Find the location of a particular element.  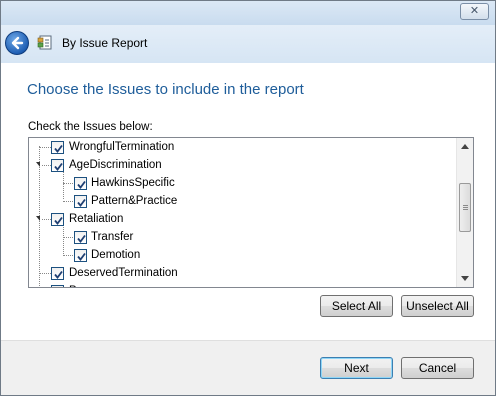

select-all-button: Select All is located at coordinates (356, 306).